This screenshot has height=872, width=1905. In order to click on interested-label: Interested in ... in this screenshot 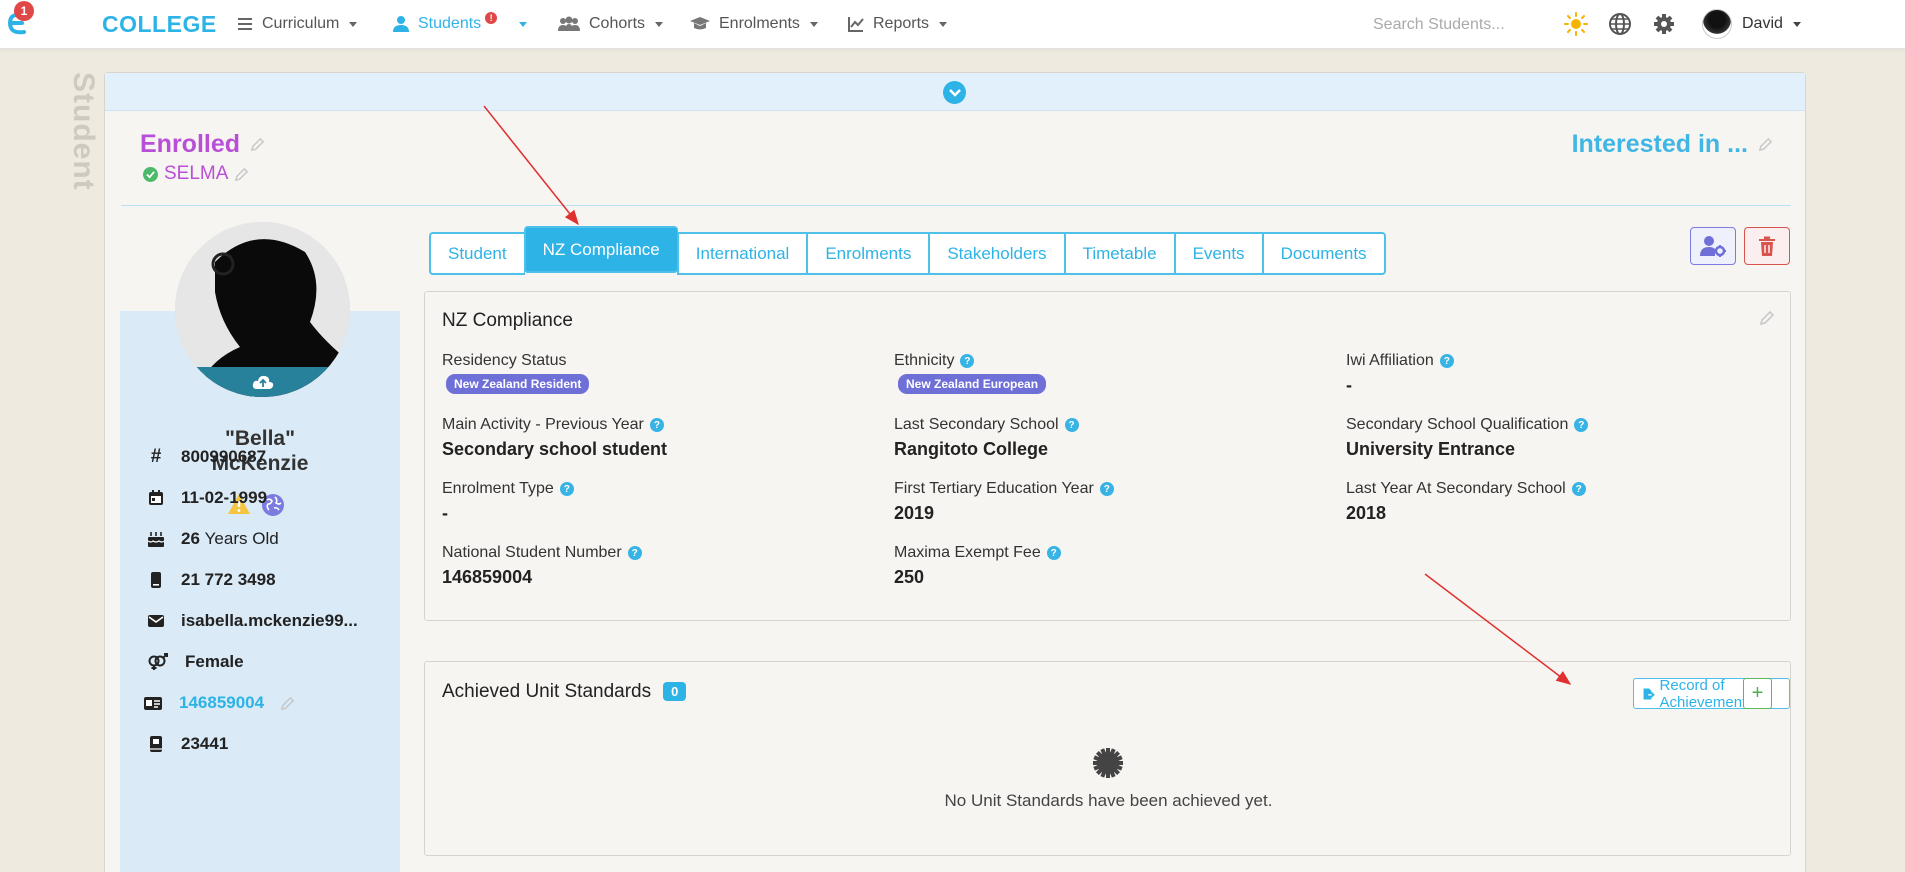, I will do `click(1660, 144)`.